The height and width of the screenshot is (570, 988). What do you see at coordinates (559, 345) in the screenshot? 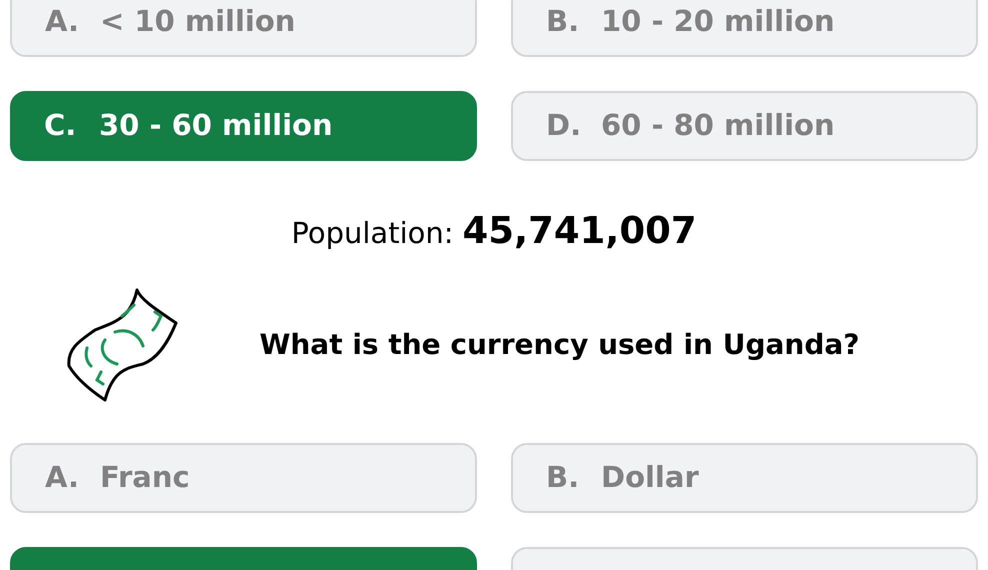
I see `question-text: What is the currency used in Uganda?` at bounding box center [559, 345].